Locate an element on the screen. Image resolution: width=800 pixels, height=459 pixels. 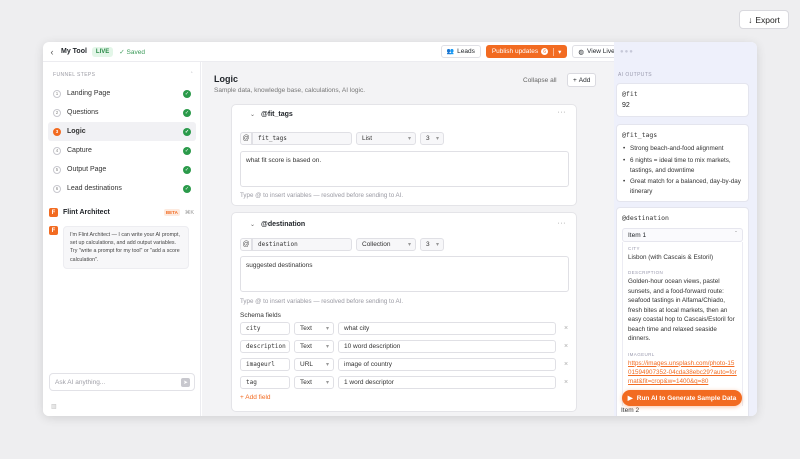
type-select: List is located at coordinates (386, 138).